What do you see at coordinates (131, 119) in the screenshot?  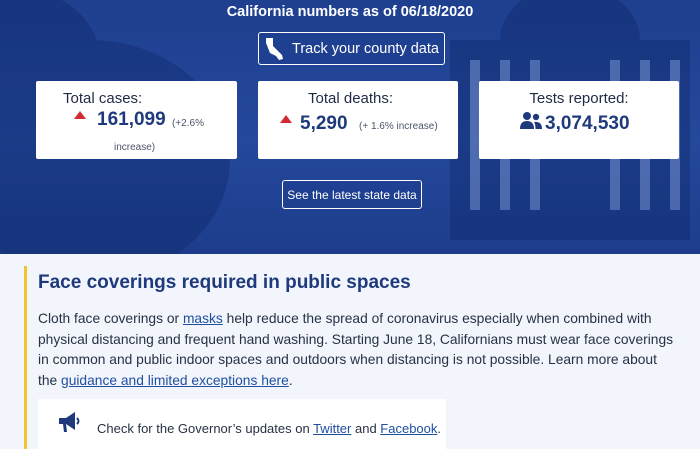 I see `total-cases-value: 161,099` at bounding box center [131, 119].